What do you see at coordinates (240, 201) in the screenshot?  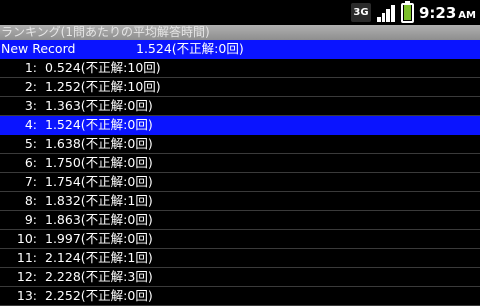 I see `ranking-row: 8: 1.832(不正解:1回)` at bounding box center [240, 201].